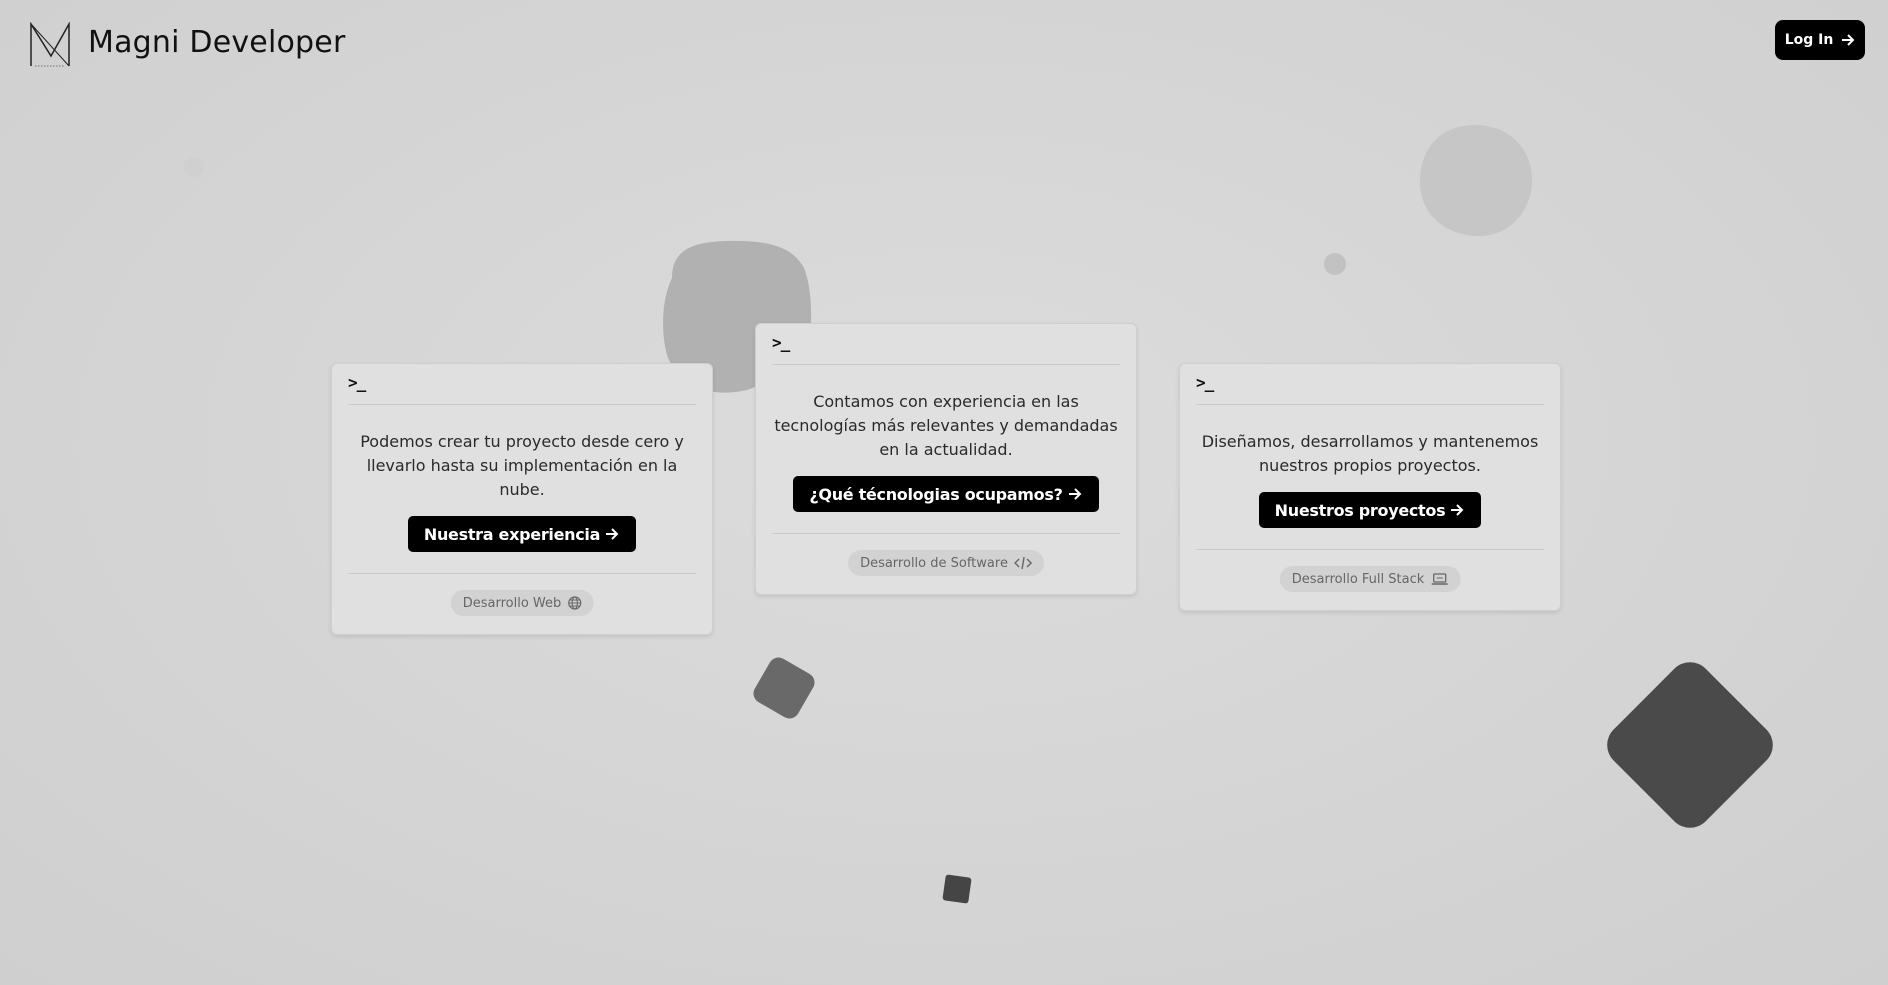 The height and width of the screenshot is (985, 1888). I want to click on button-label: ¿Qué técnologias ocupamos?, so click(936, 494).